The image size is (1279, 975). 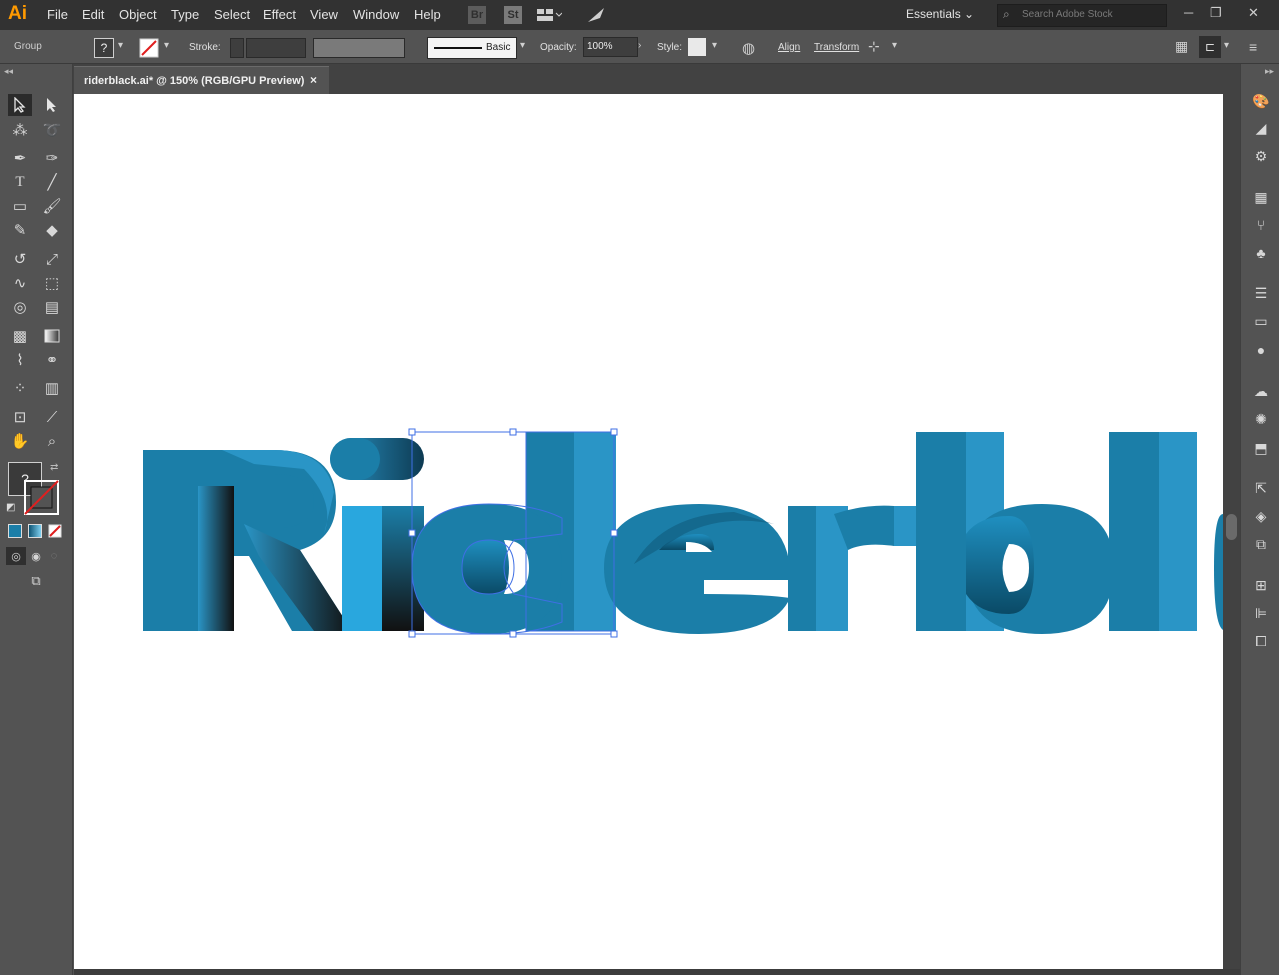 I want to click on rectangle-tool-icon: ▭, so click(x=20, y=206).